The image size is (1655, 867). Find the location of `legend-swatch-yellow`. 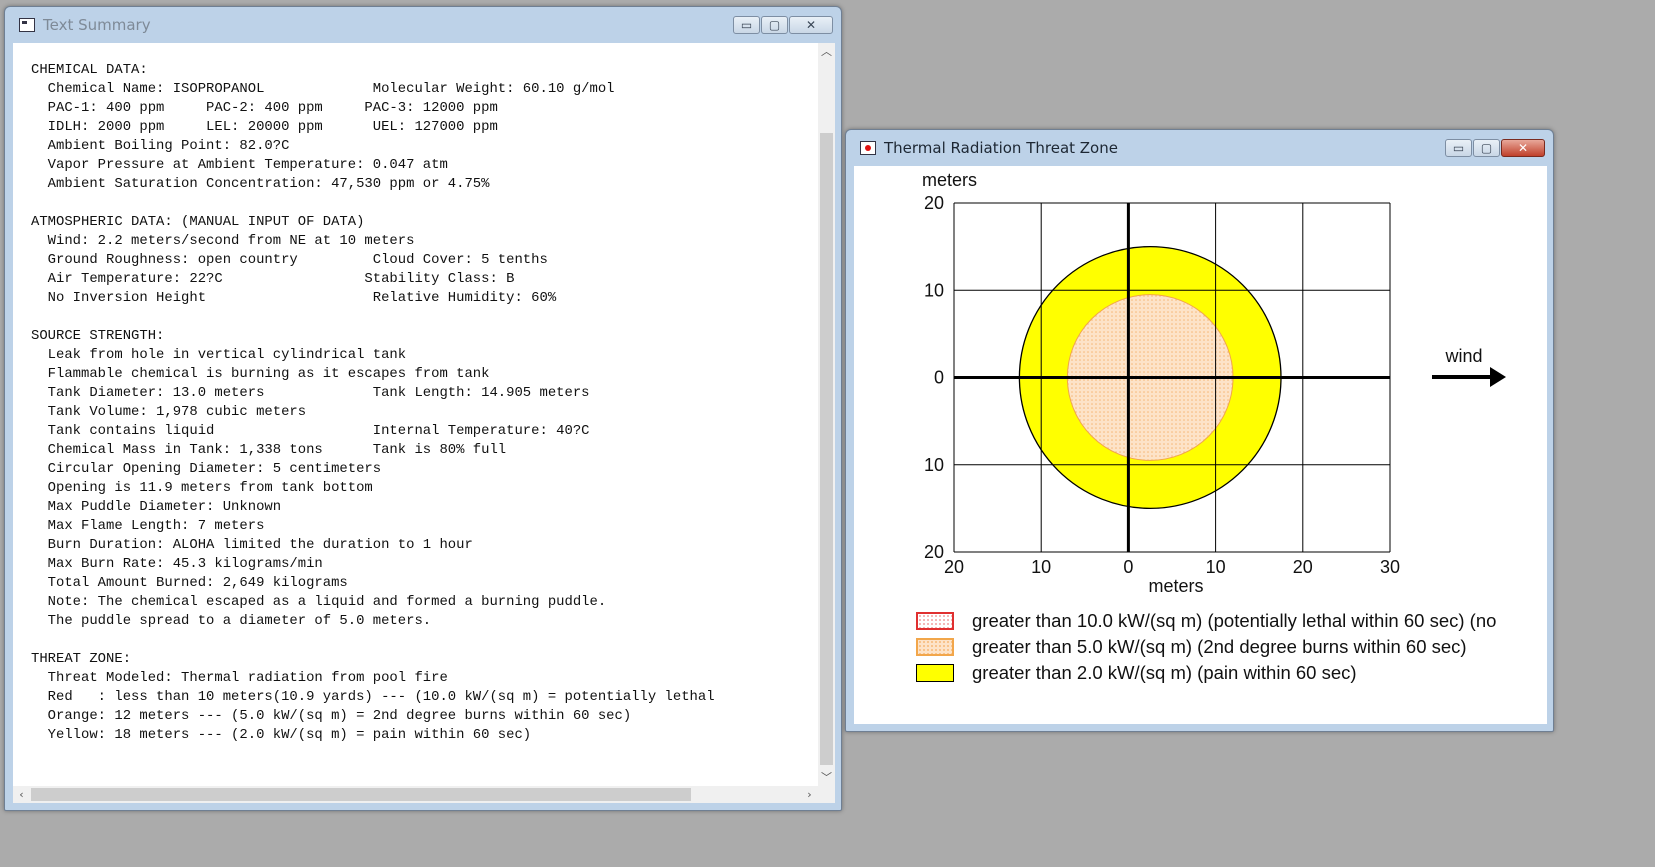

legend-swatch-yellow is located at coordinates (935, 673).